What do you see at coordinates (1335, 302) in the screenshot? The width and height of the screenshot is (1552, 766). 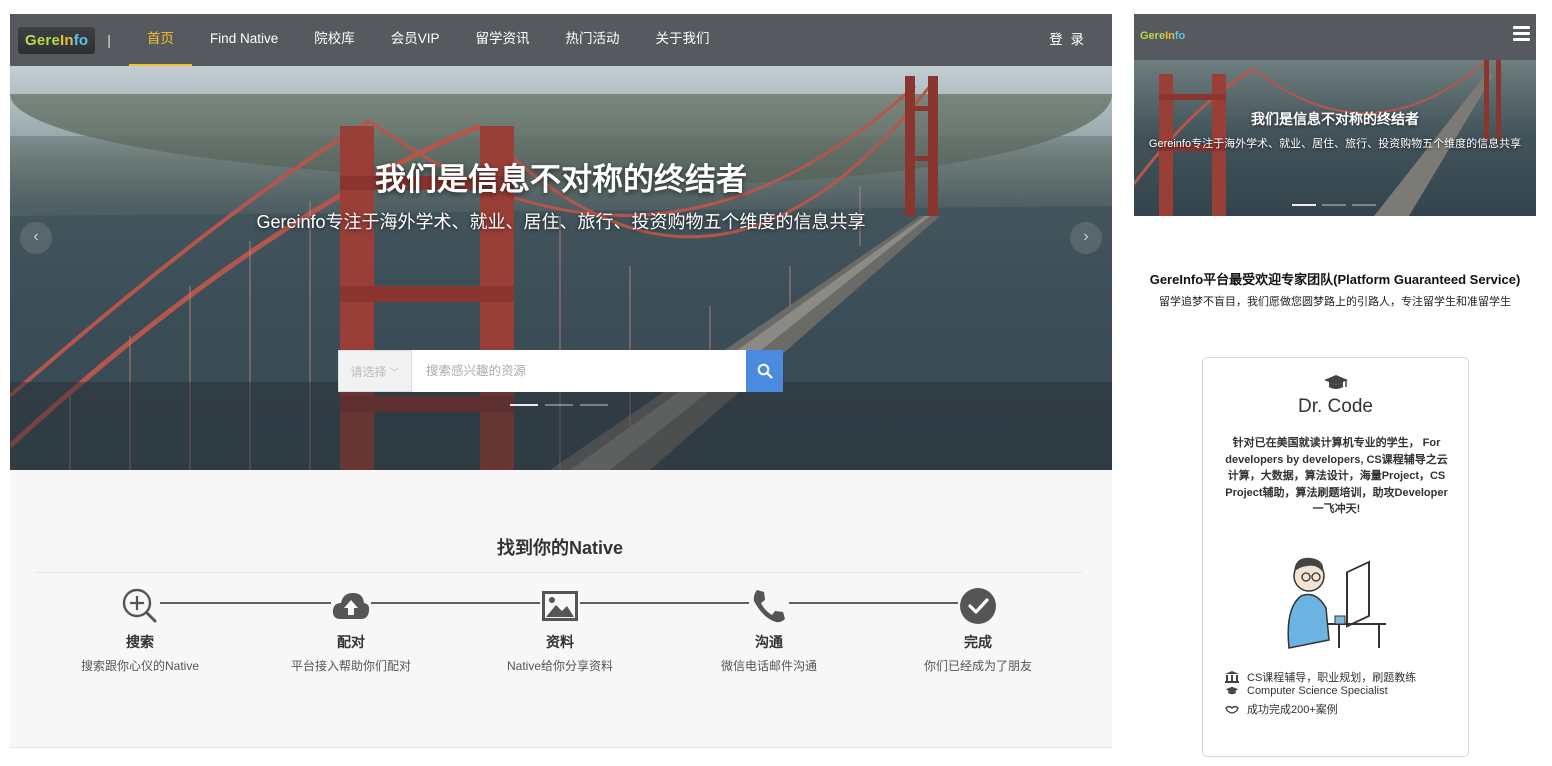 I see `experts-section-subtitle: 留学追梦不盲目，我们愿做您圆梦路上的引路人，专注留学生和准留学生` at bounding box center [1335, 302].